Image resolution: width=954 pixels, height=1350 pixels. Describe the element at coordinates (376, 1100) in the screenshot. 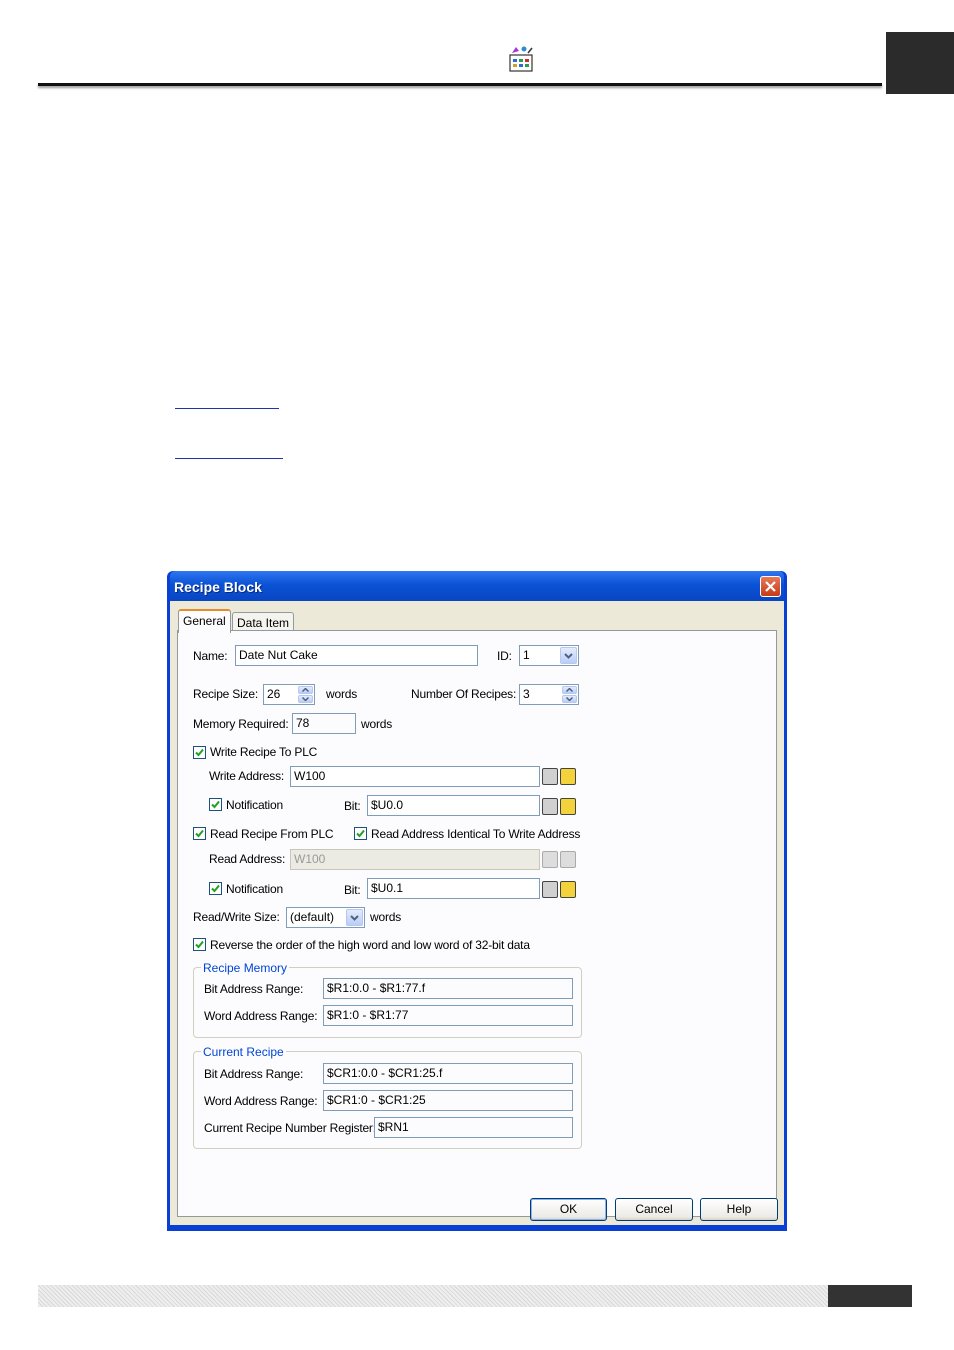

I see `cr-word-range-value: $CR1:0 - $CR1:25` at that location.